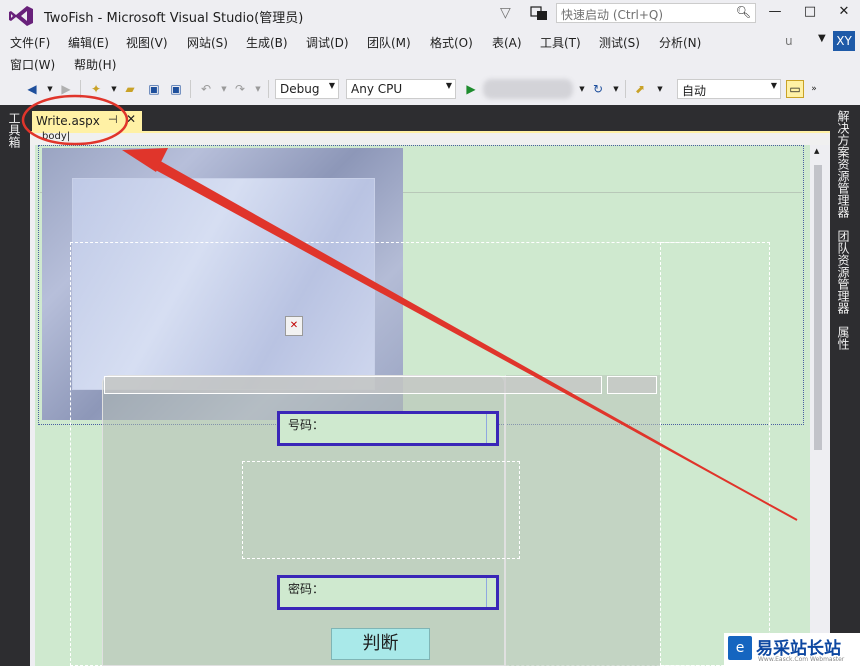 The image size is (860, 666). What do you see at coordinates (30, 42) in the screenshot?
I see `menu-file: 文件(F)` at bounding box center [30, 42].